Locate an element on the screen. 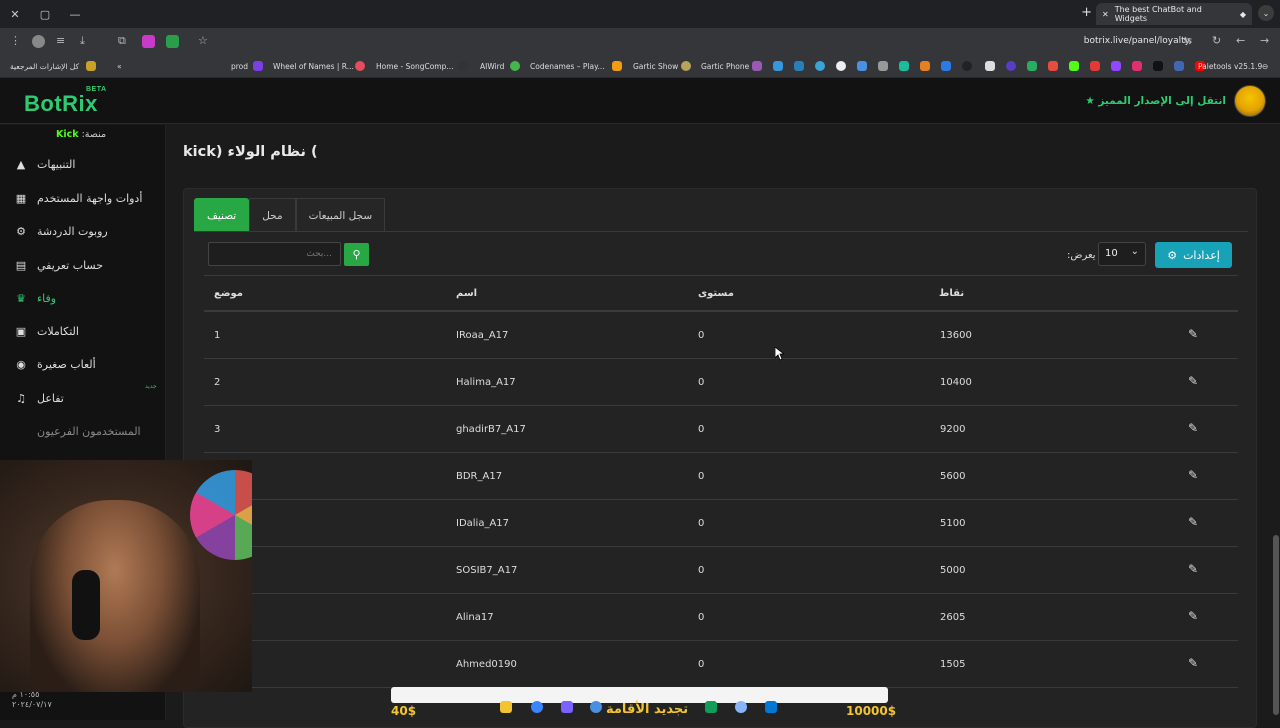 The image size is (1280, 728). bookmark-gartic-phone: Gartic Phone is located at coordinates (725, 66).